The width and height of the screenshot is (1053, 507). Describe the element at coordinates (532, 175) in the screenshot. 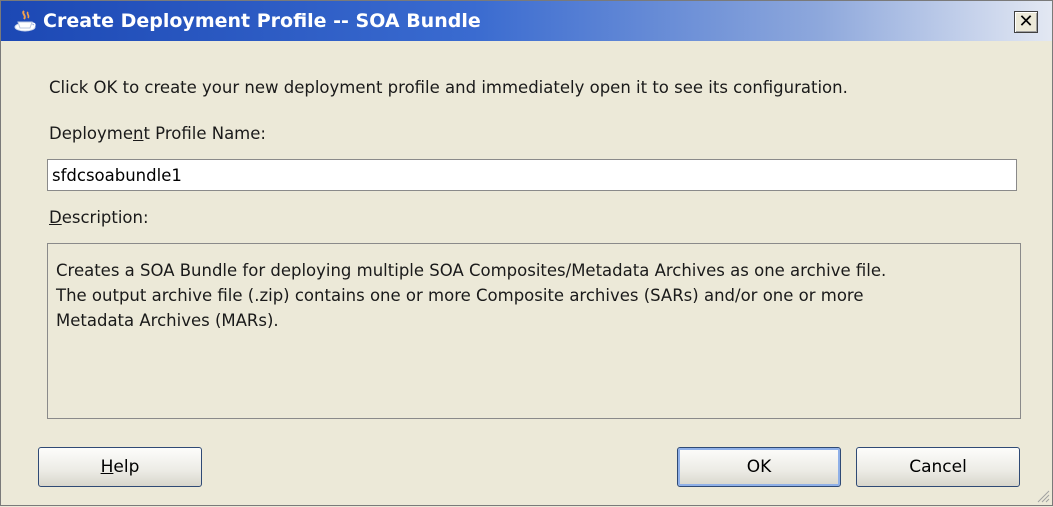

I see `profile-name-input` at that location.